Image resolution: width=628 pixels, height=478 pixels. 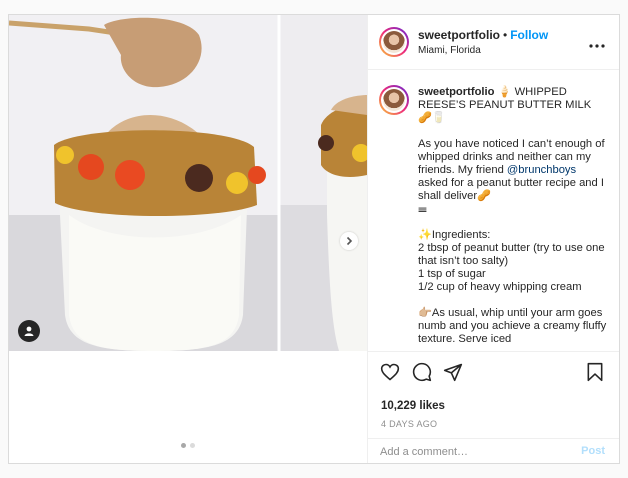 I want to click on post-actions: 10,229 likes 4 DAYS AGO Post, so click(x=493, y=408).